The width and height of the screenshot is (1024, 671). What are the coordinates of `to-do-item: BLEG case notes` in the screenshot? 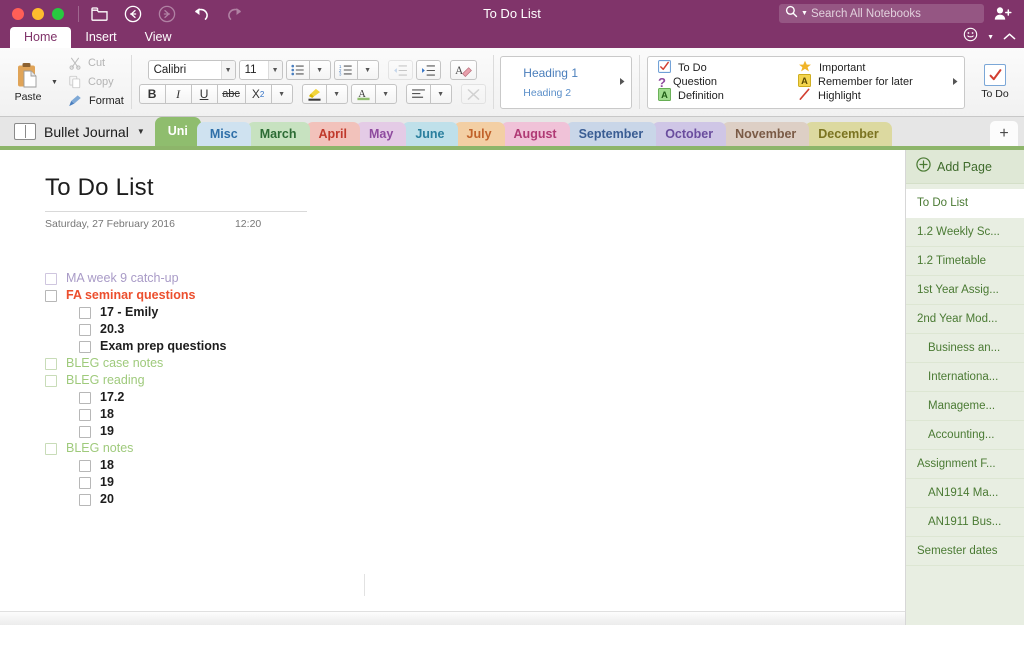 It's located at (475, 363).